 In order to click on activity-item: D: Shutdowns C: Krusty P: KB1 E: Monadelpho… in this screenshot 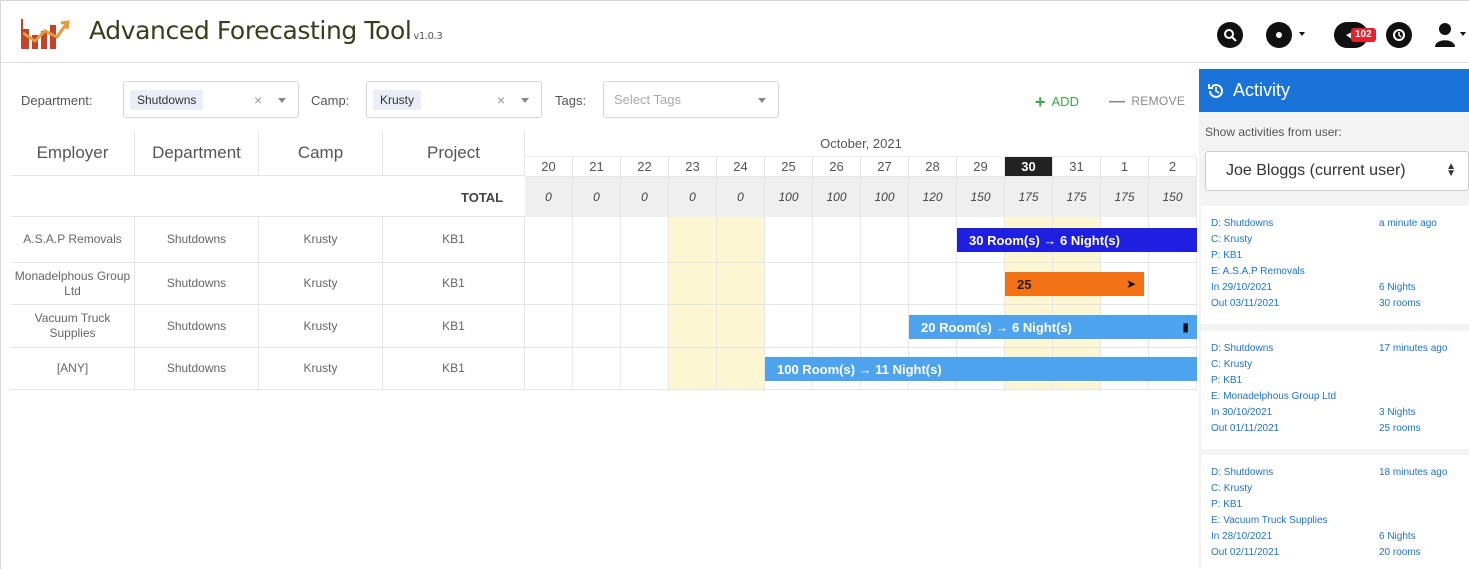, I will do `click(1335, 390)`.